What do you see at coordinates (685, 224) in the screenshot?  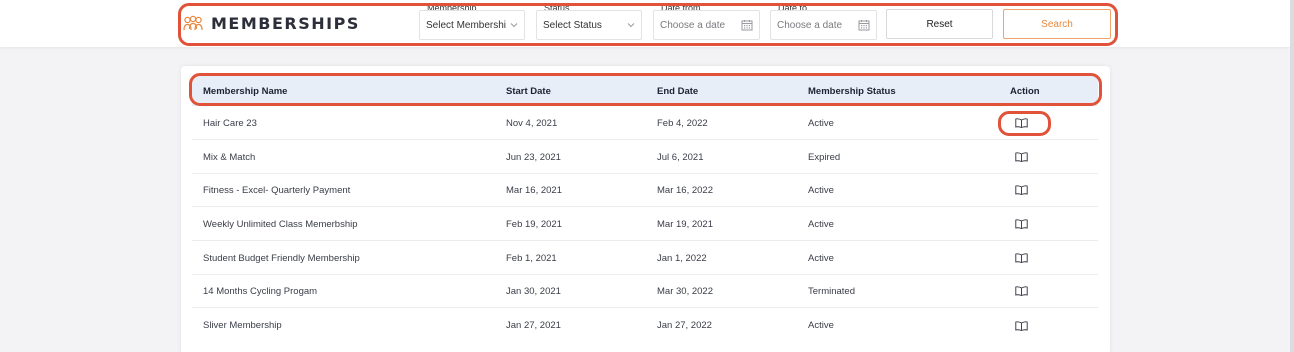 I see `end-date: Mar 19, 2021` at bounding box center [685, 224].